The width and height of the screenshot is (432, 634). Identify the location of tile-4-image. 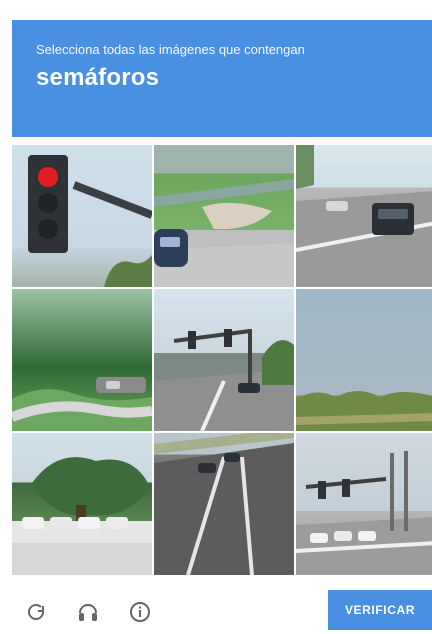
(82, 404).